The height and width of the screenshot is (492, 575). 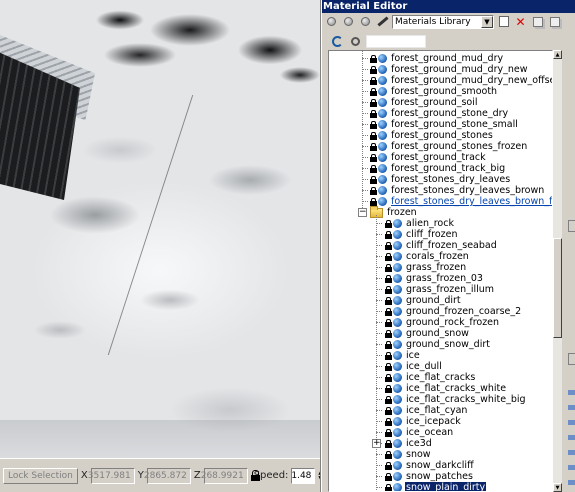 What do you see at coordinates (200, 47) in the screenshot?
I see `viewport-rocks` at bounding box center [200, 47].